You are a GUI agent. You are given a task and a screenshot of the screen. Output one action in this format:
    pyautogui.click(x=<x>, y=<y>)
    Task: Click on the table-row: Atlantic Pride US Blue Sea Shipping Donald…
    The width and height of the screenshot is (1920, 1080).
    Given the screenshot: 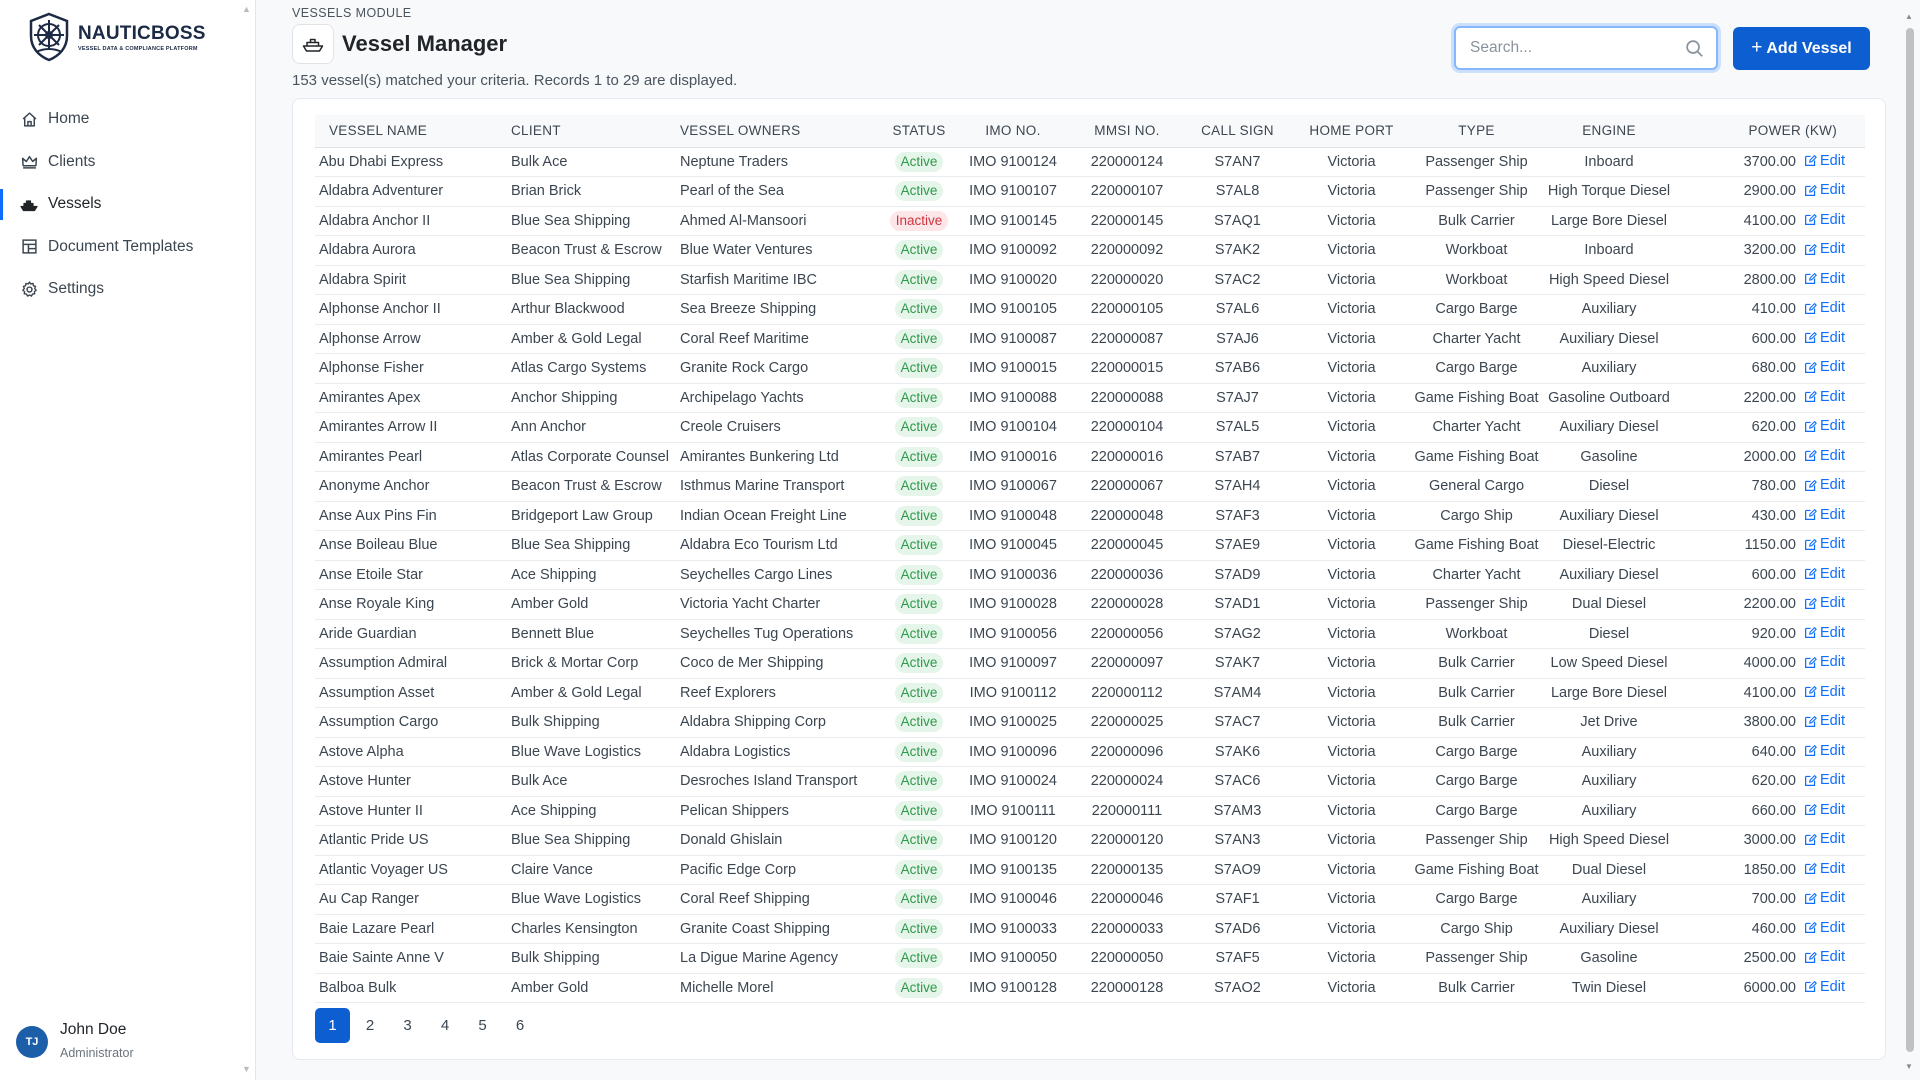 What is the action you would take?
    pyautogui.click(x=1090, y=840)
    